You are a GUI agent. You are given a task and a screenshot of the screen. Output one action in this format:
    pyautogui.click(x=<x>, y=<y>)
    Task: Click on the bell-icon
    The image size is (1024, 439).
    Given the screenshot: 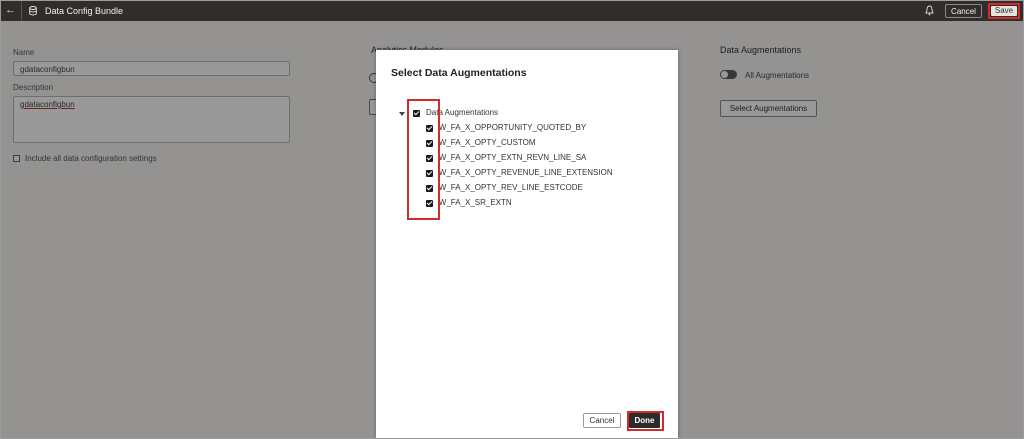 What is the action you would take?
    pyautogui.click(x=929, y=10)
    